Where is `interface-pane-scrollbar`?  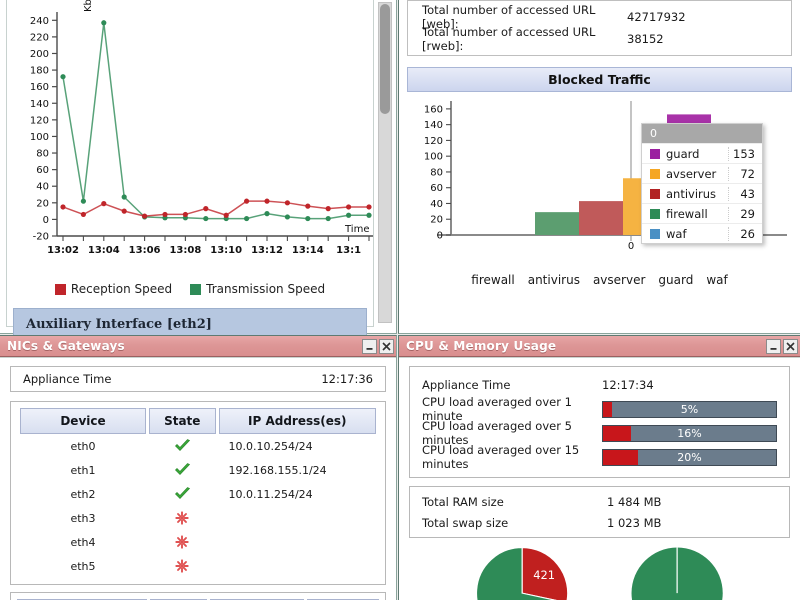 interface-pane-scrollbar is located at coordinates (385, 162).